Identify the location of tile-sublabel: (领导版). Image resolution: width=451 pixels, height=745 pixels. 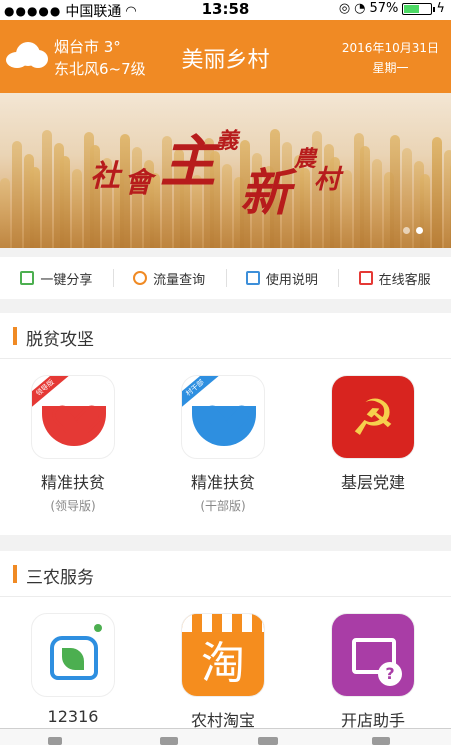
(73, 506).